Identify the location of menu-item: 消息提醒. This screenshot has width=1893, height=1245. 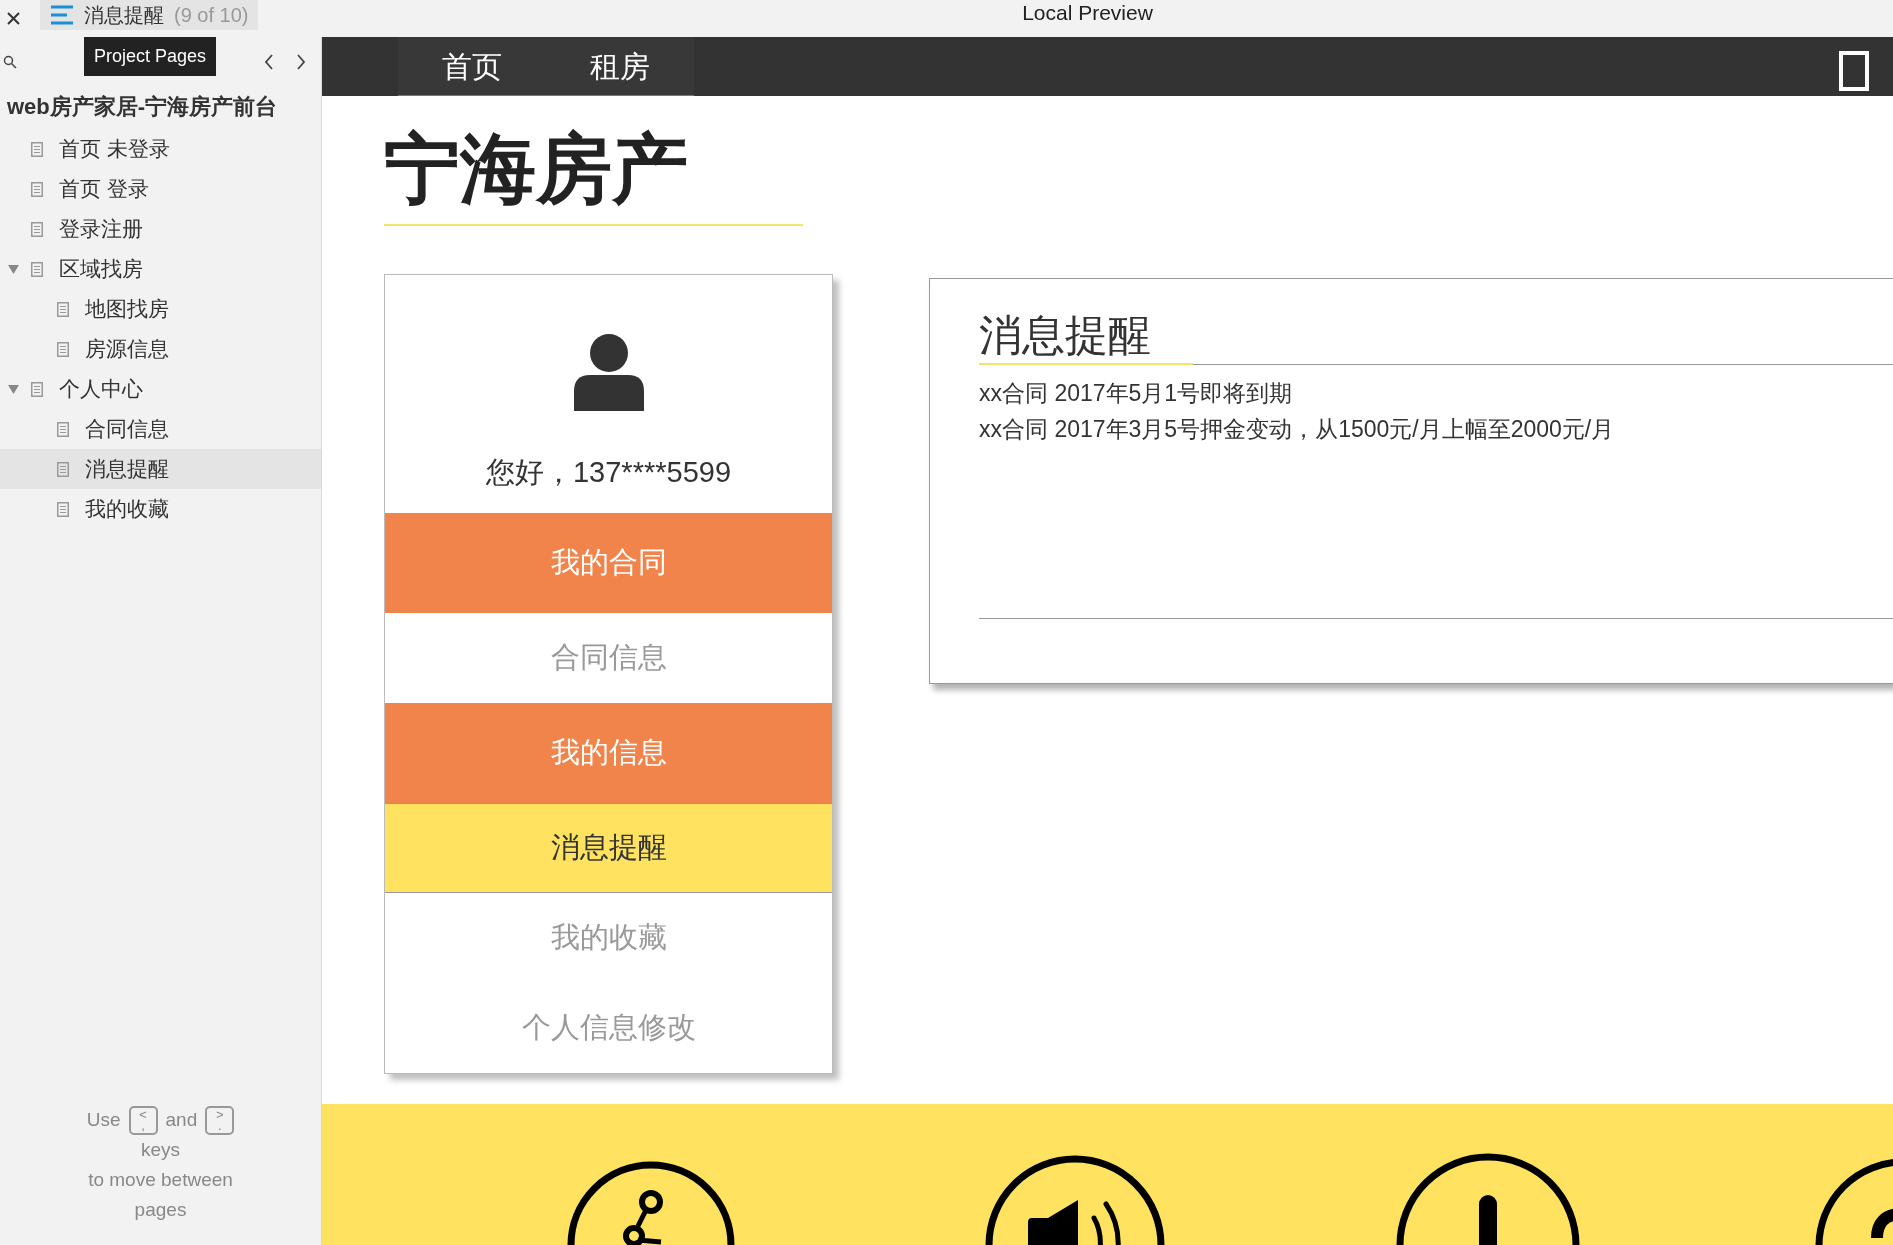
(608, 848).